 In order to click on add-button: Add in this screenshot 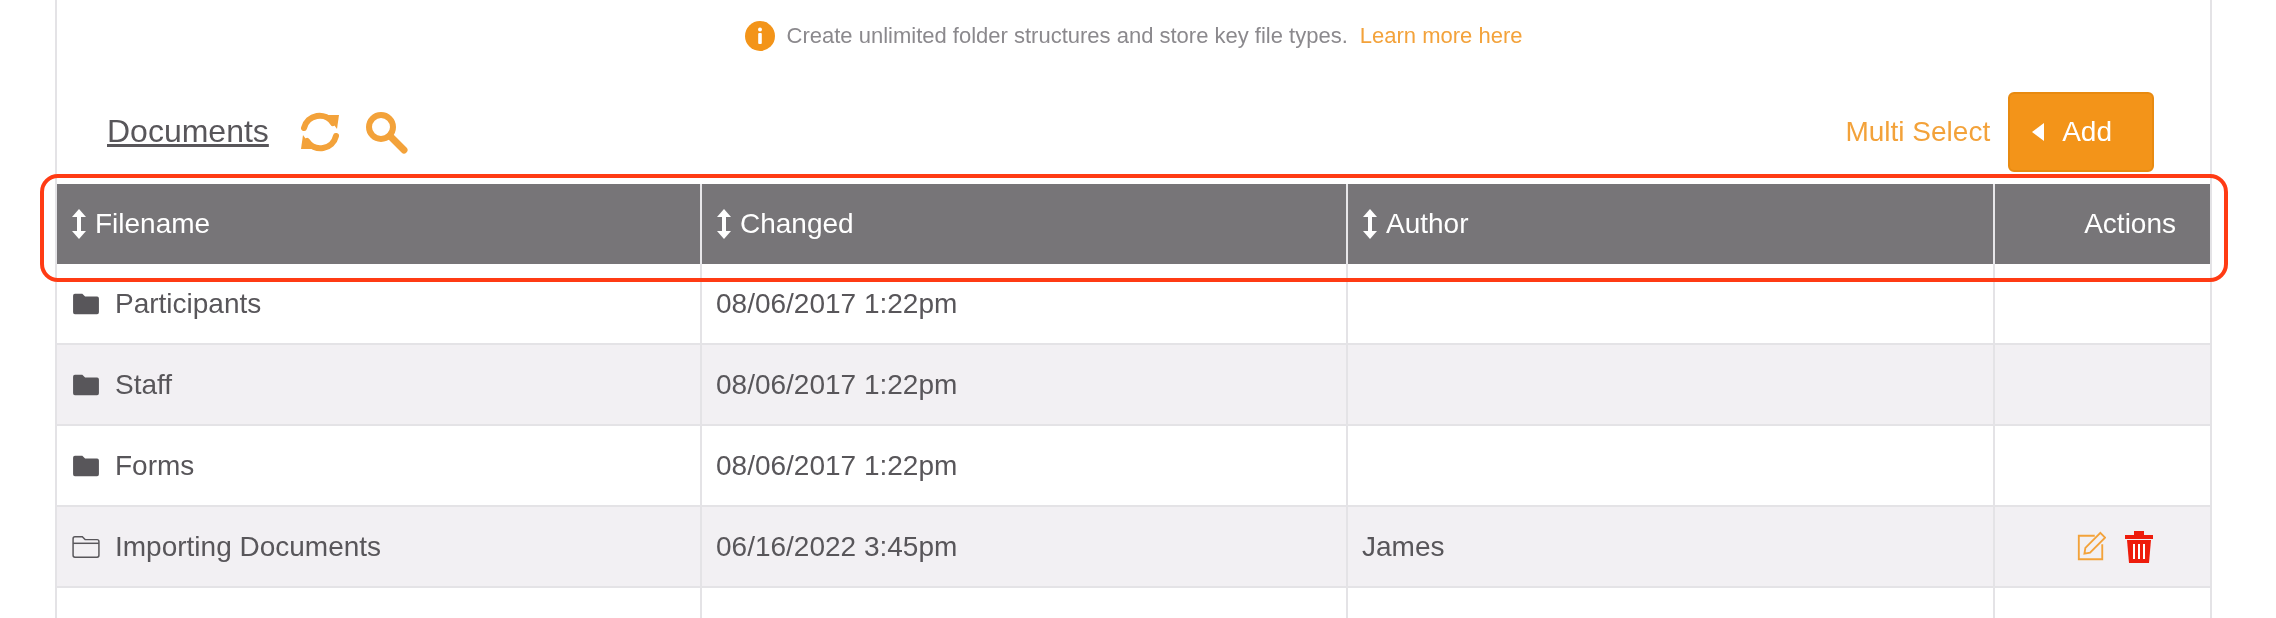, I will do `click(2081, 131)`.